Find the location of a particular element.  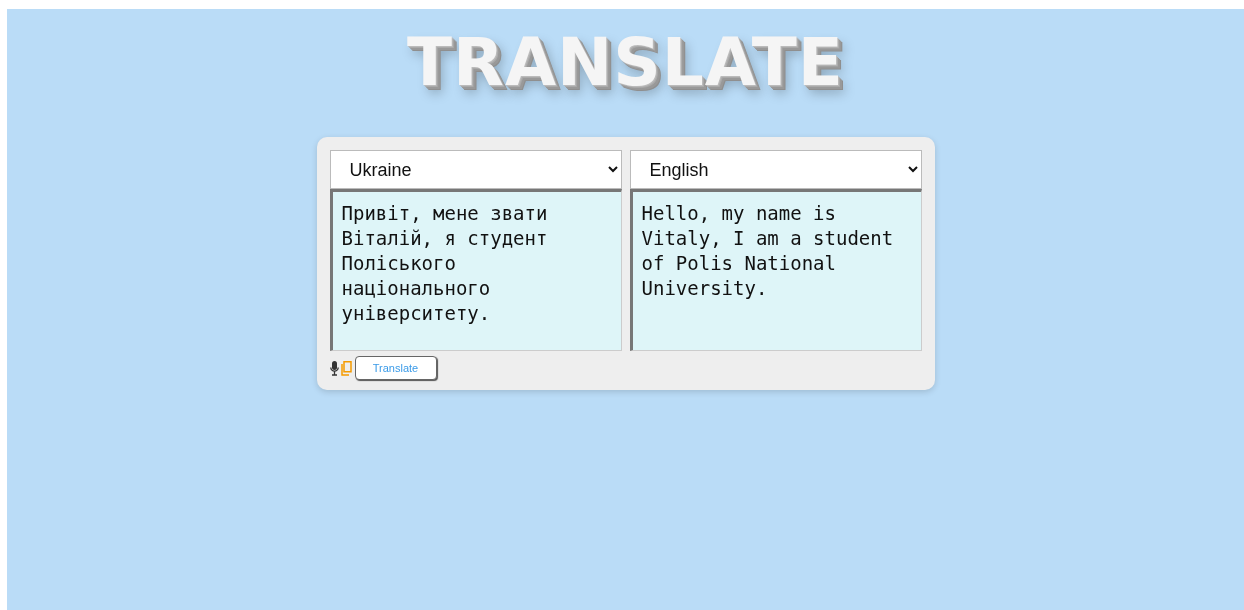

microphone-icon is located at coordinates (334, 368).